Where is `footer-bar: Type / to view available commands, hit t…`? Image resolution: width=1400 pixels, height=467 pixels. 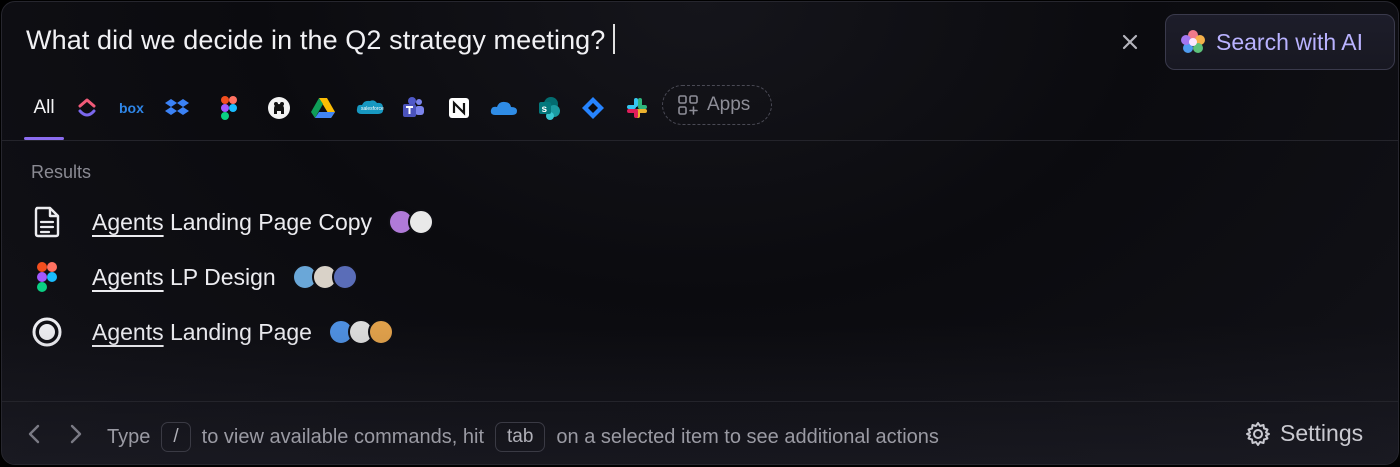
footer-bar: Type / to view available commands, hit t… is located at coordinates (700, 432).